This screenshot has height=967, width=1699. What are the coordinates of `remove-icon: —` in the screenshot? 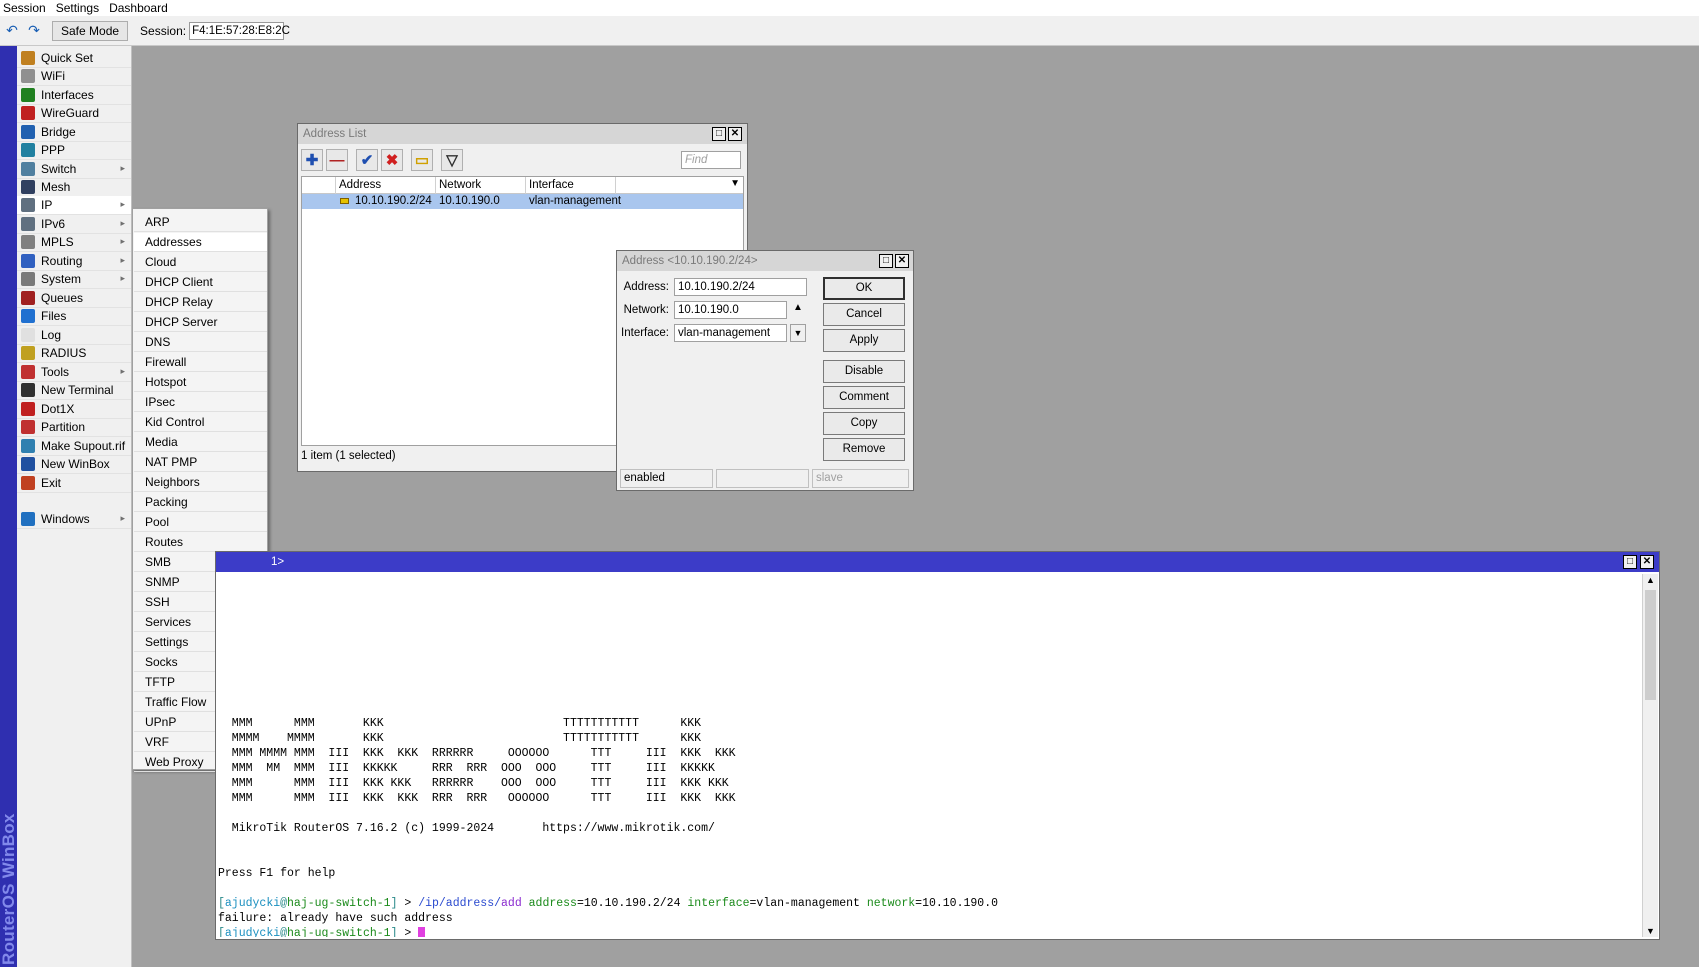 It's located at (337, 160).